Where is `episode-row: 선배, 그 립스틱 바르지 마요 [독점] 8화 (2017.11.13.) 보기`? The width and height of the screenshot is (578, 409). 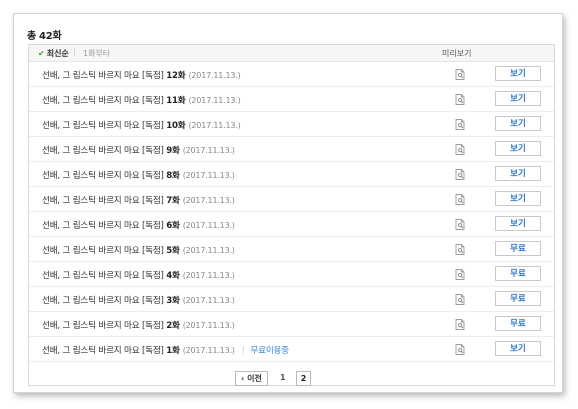 episode-row: 선배, 그 립스틱 바르지 마요 [독점] 8화 (2017.11.13.) 보기 is located at coordinates (291, 174).